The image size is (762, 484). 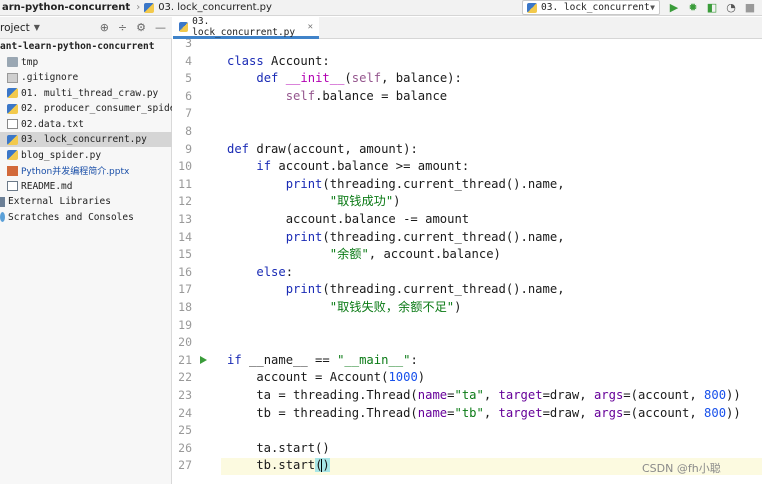 What do you see at coordinates (322, 150) in the screenshot?
I see `code-line: def draw(account, amount):` at bounding box center [322, 150].